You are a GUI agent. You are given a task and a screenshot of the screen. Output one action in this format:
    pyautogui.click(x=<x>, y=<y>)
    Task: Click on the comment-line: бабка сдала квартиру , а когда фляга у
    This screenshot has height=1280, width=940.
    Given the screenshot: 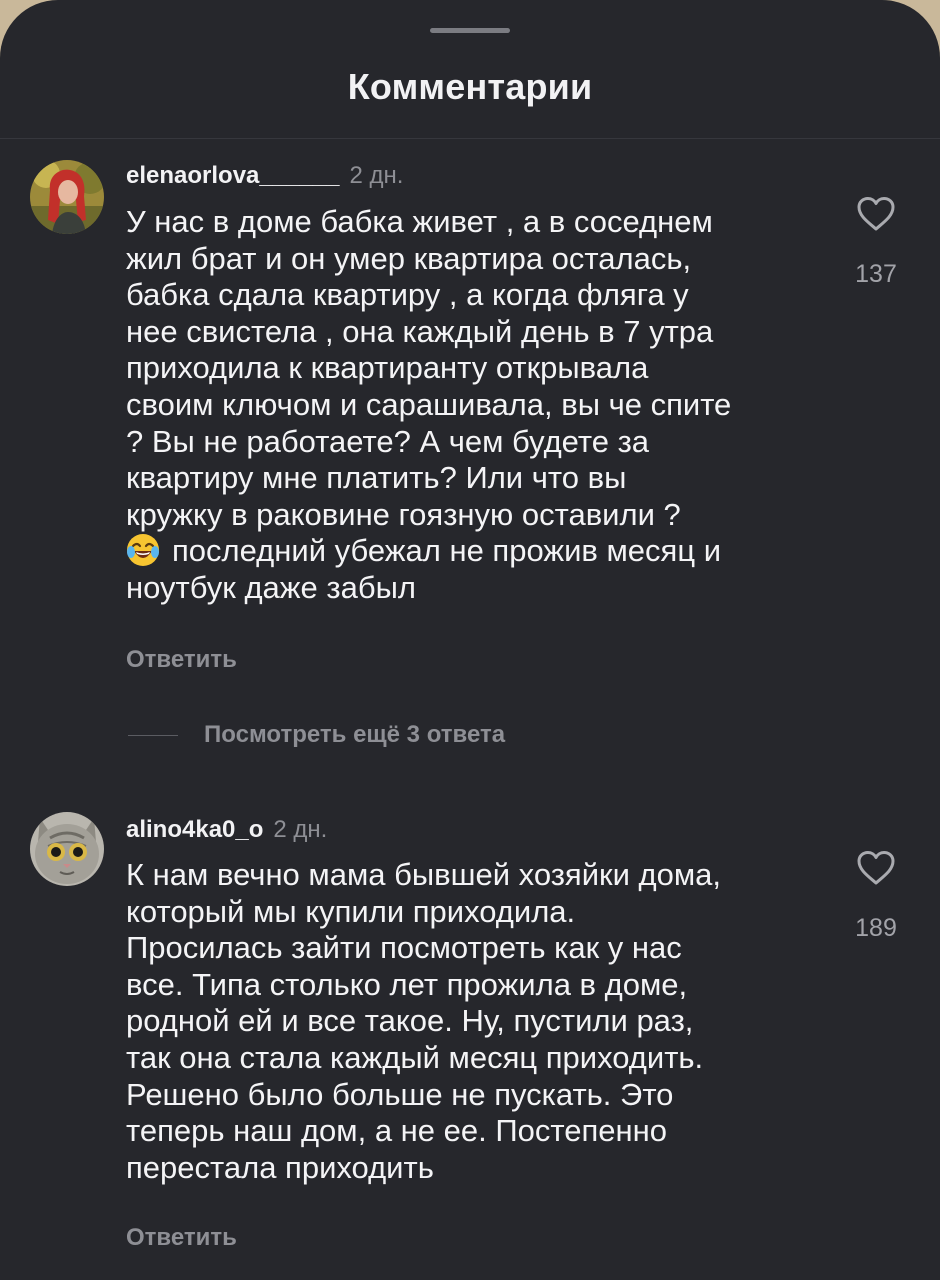 What is the action you would take?
    pyautogui.click(x=407, y=295)
    